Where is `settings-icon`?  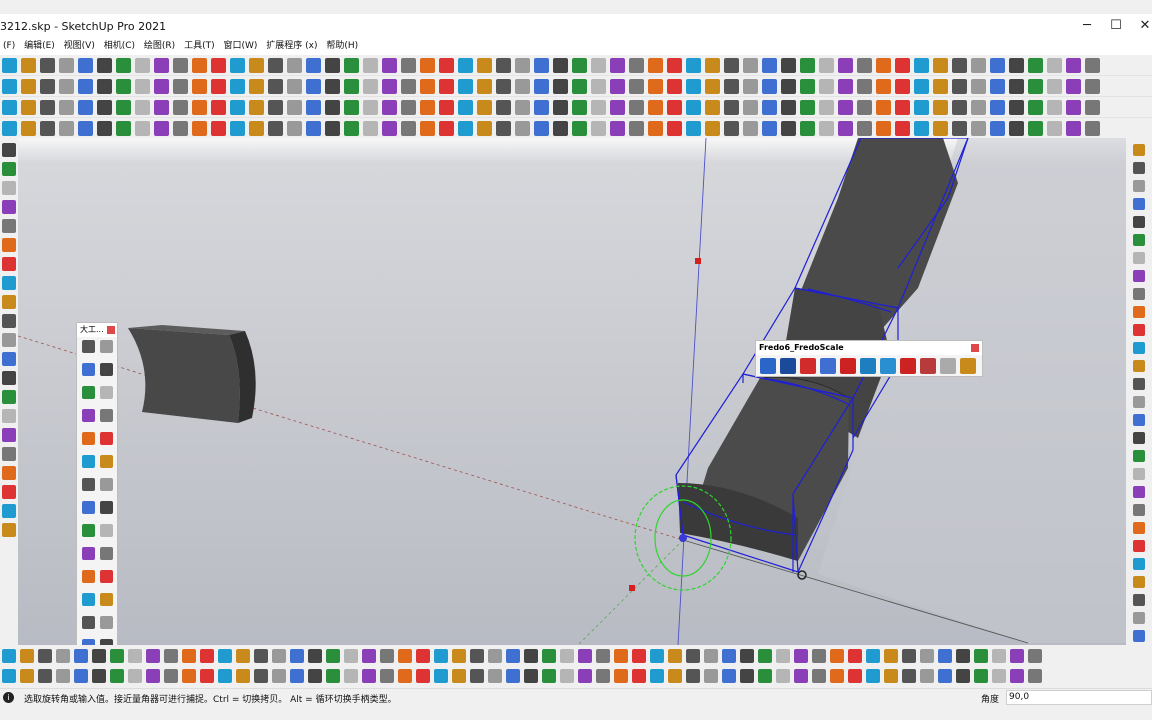 settings-icon is located at coordinates (968, 366).